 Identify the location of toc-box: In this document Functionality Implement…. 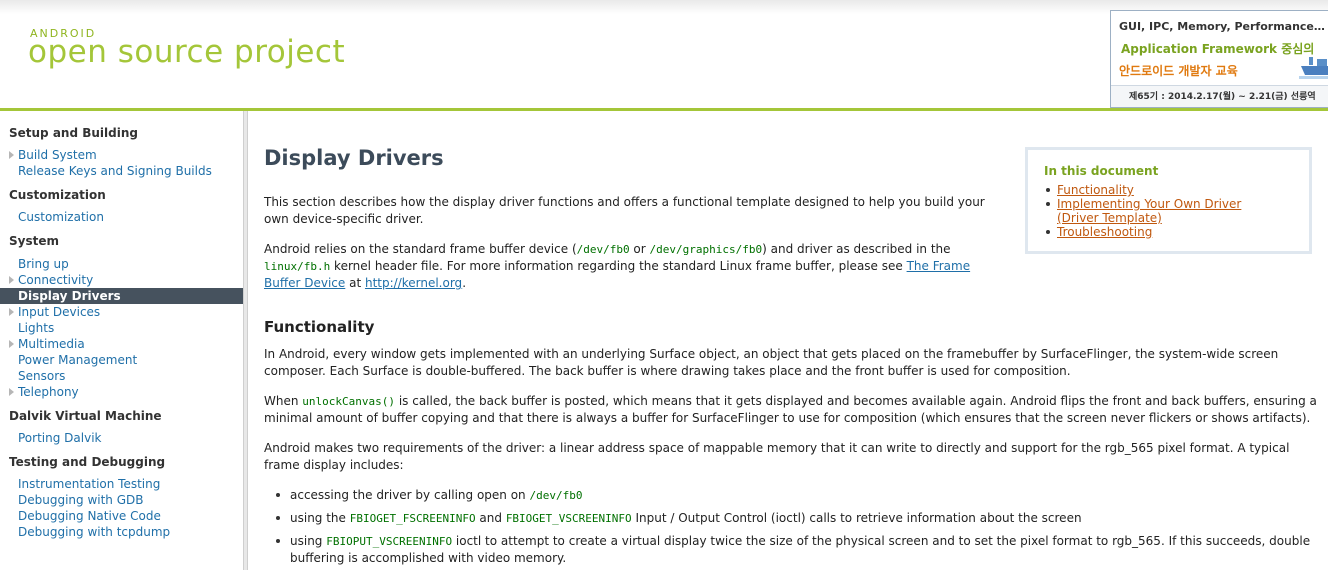
(1168, 200).